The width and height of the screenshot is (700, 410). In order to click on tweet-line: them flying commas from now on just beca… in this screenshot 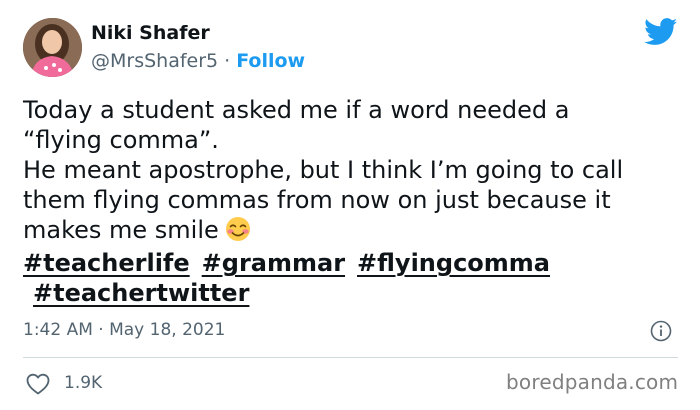, I will do `click(317, 200)`.